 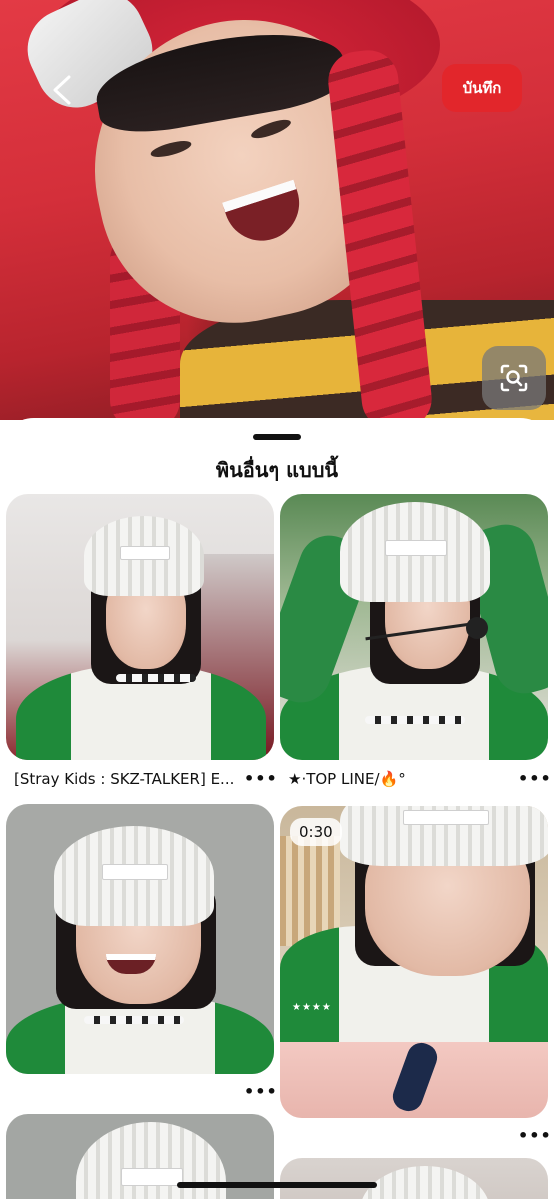 What do you see at coordinates (477, 628) in the screenshot?
I see `mic-head` at bounding box center [477, 628].